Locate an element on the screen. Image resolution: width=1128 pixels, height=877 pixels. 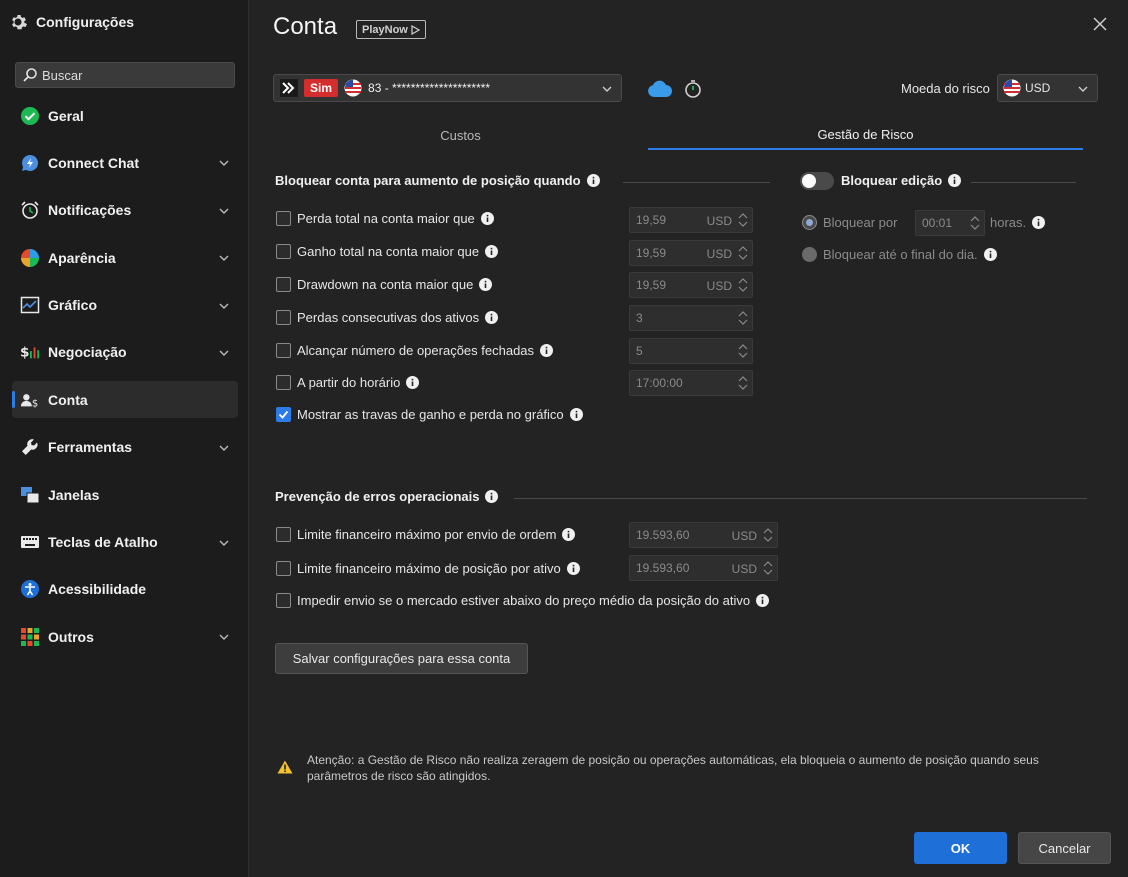
save-account-settings-button: Salvar configurações para essa conta is located at coordinates (401, 658).